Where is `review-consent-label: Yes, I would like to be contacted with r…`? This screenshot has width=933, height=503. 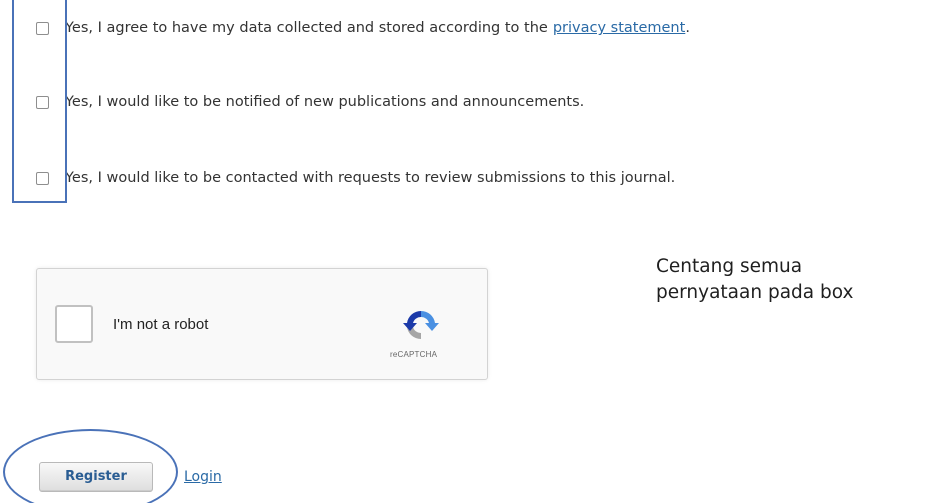
review-consent-label: Yes, I would like to be contacted with r… is located at coordinates (370, 178).